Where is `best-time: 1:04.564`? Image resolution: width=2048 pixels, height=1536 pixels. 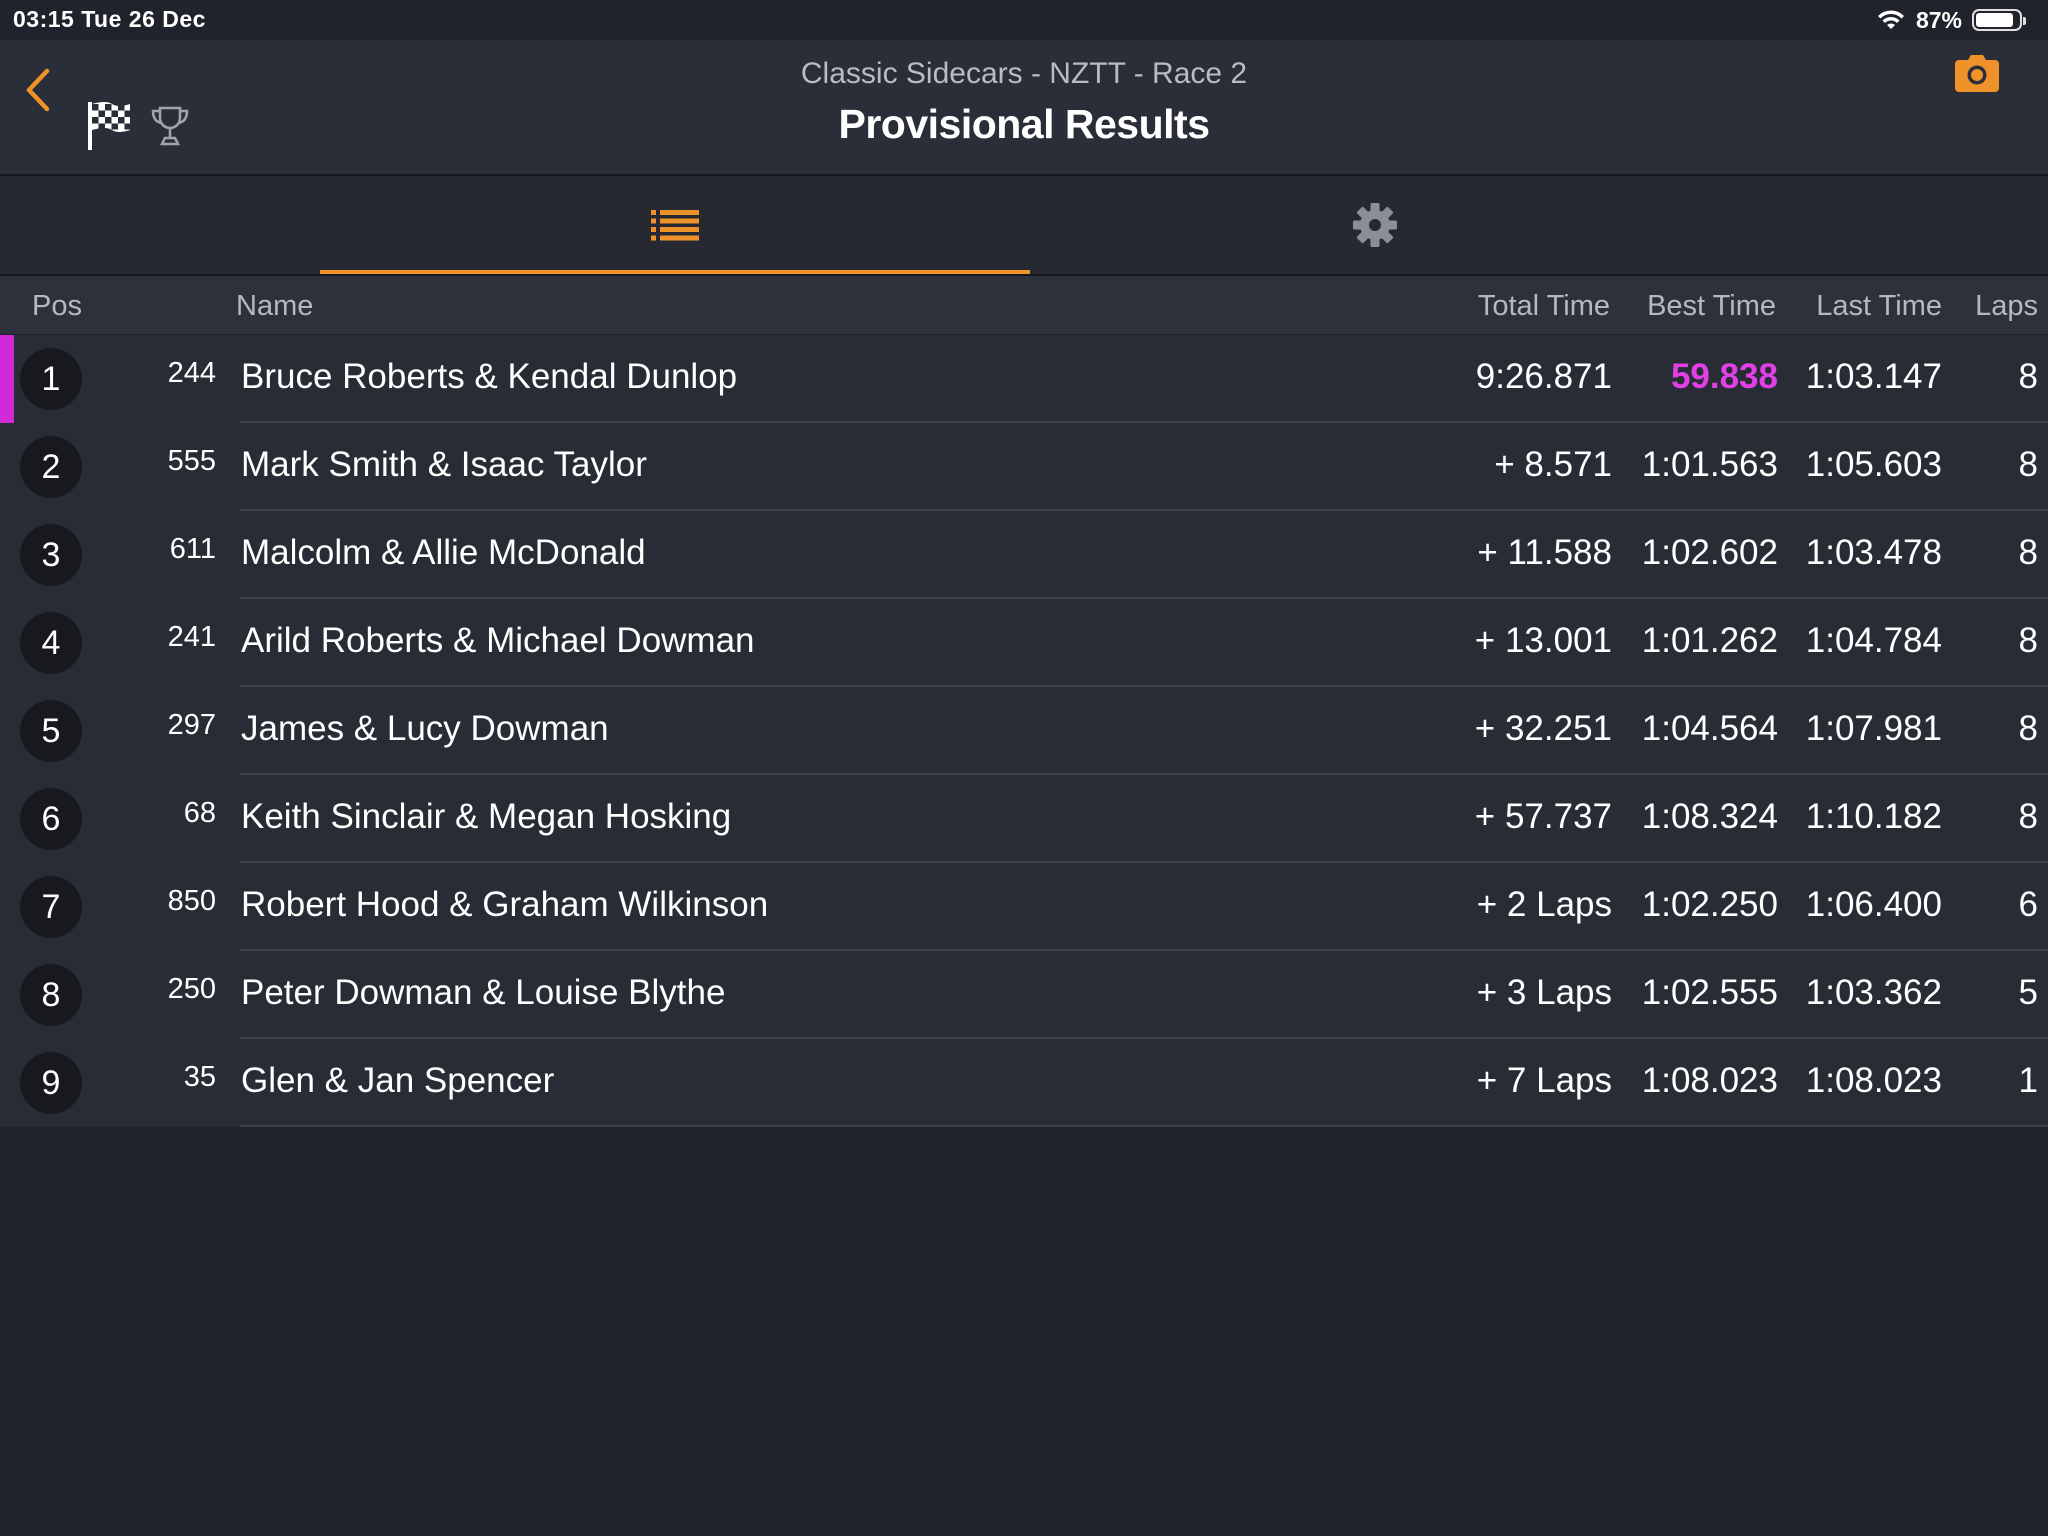
best-time: 1:04.564 is located at coordinates (1709, 728).